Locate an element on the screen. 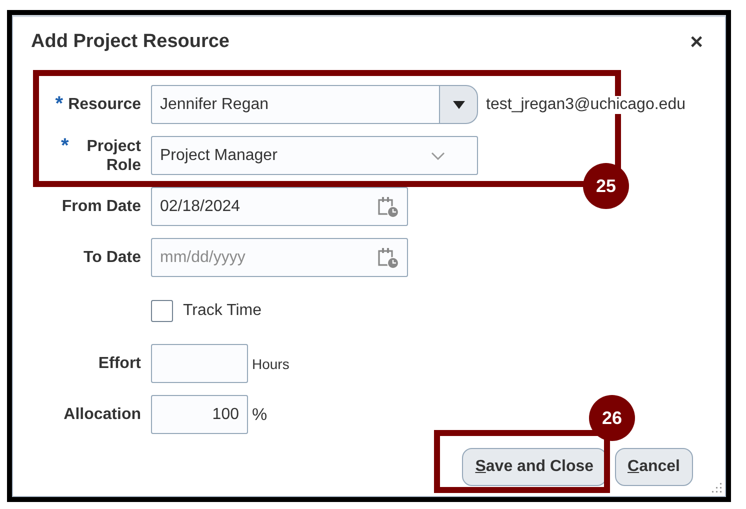 The width and height of the screenshot is (746, 509). email-text: test_jregan3@uchicago.edu is located at coordinates (586, 105).